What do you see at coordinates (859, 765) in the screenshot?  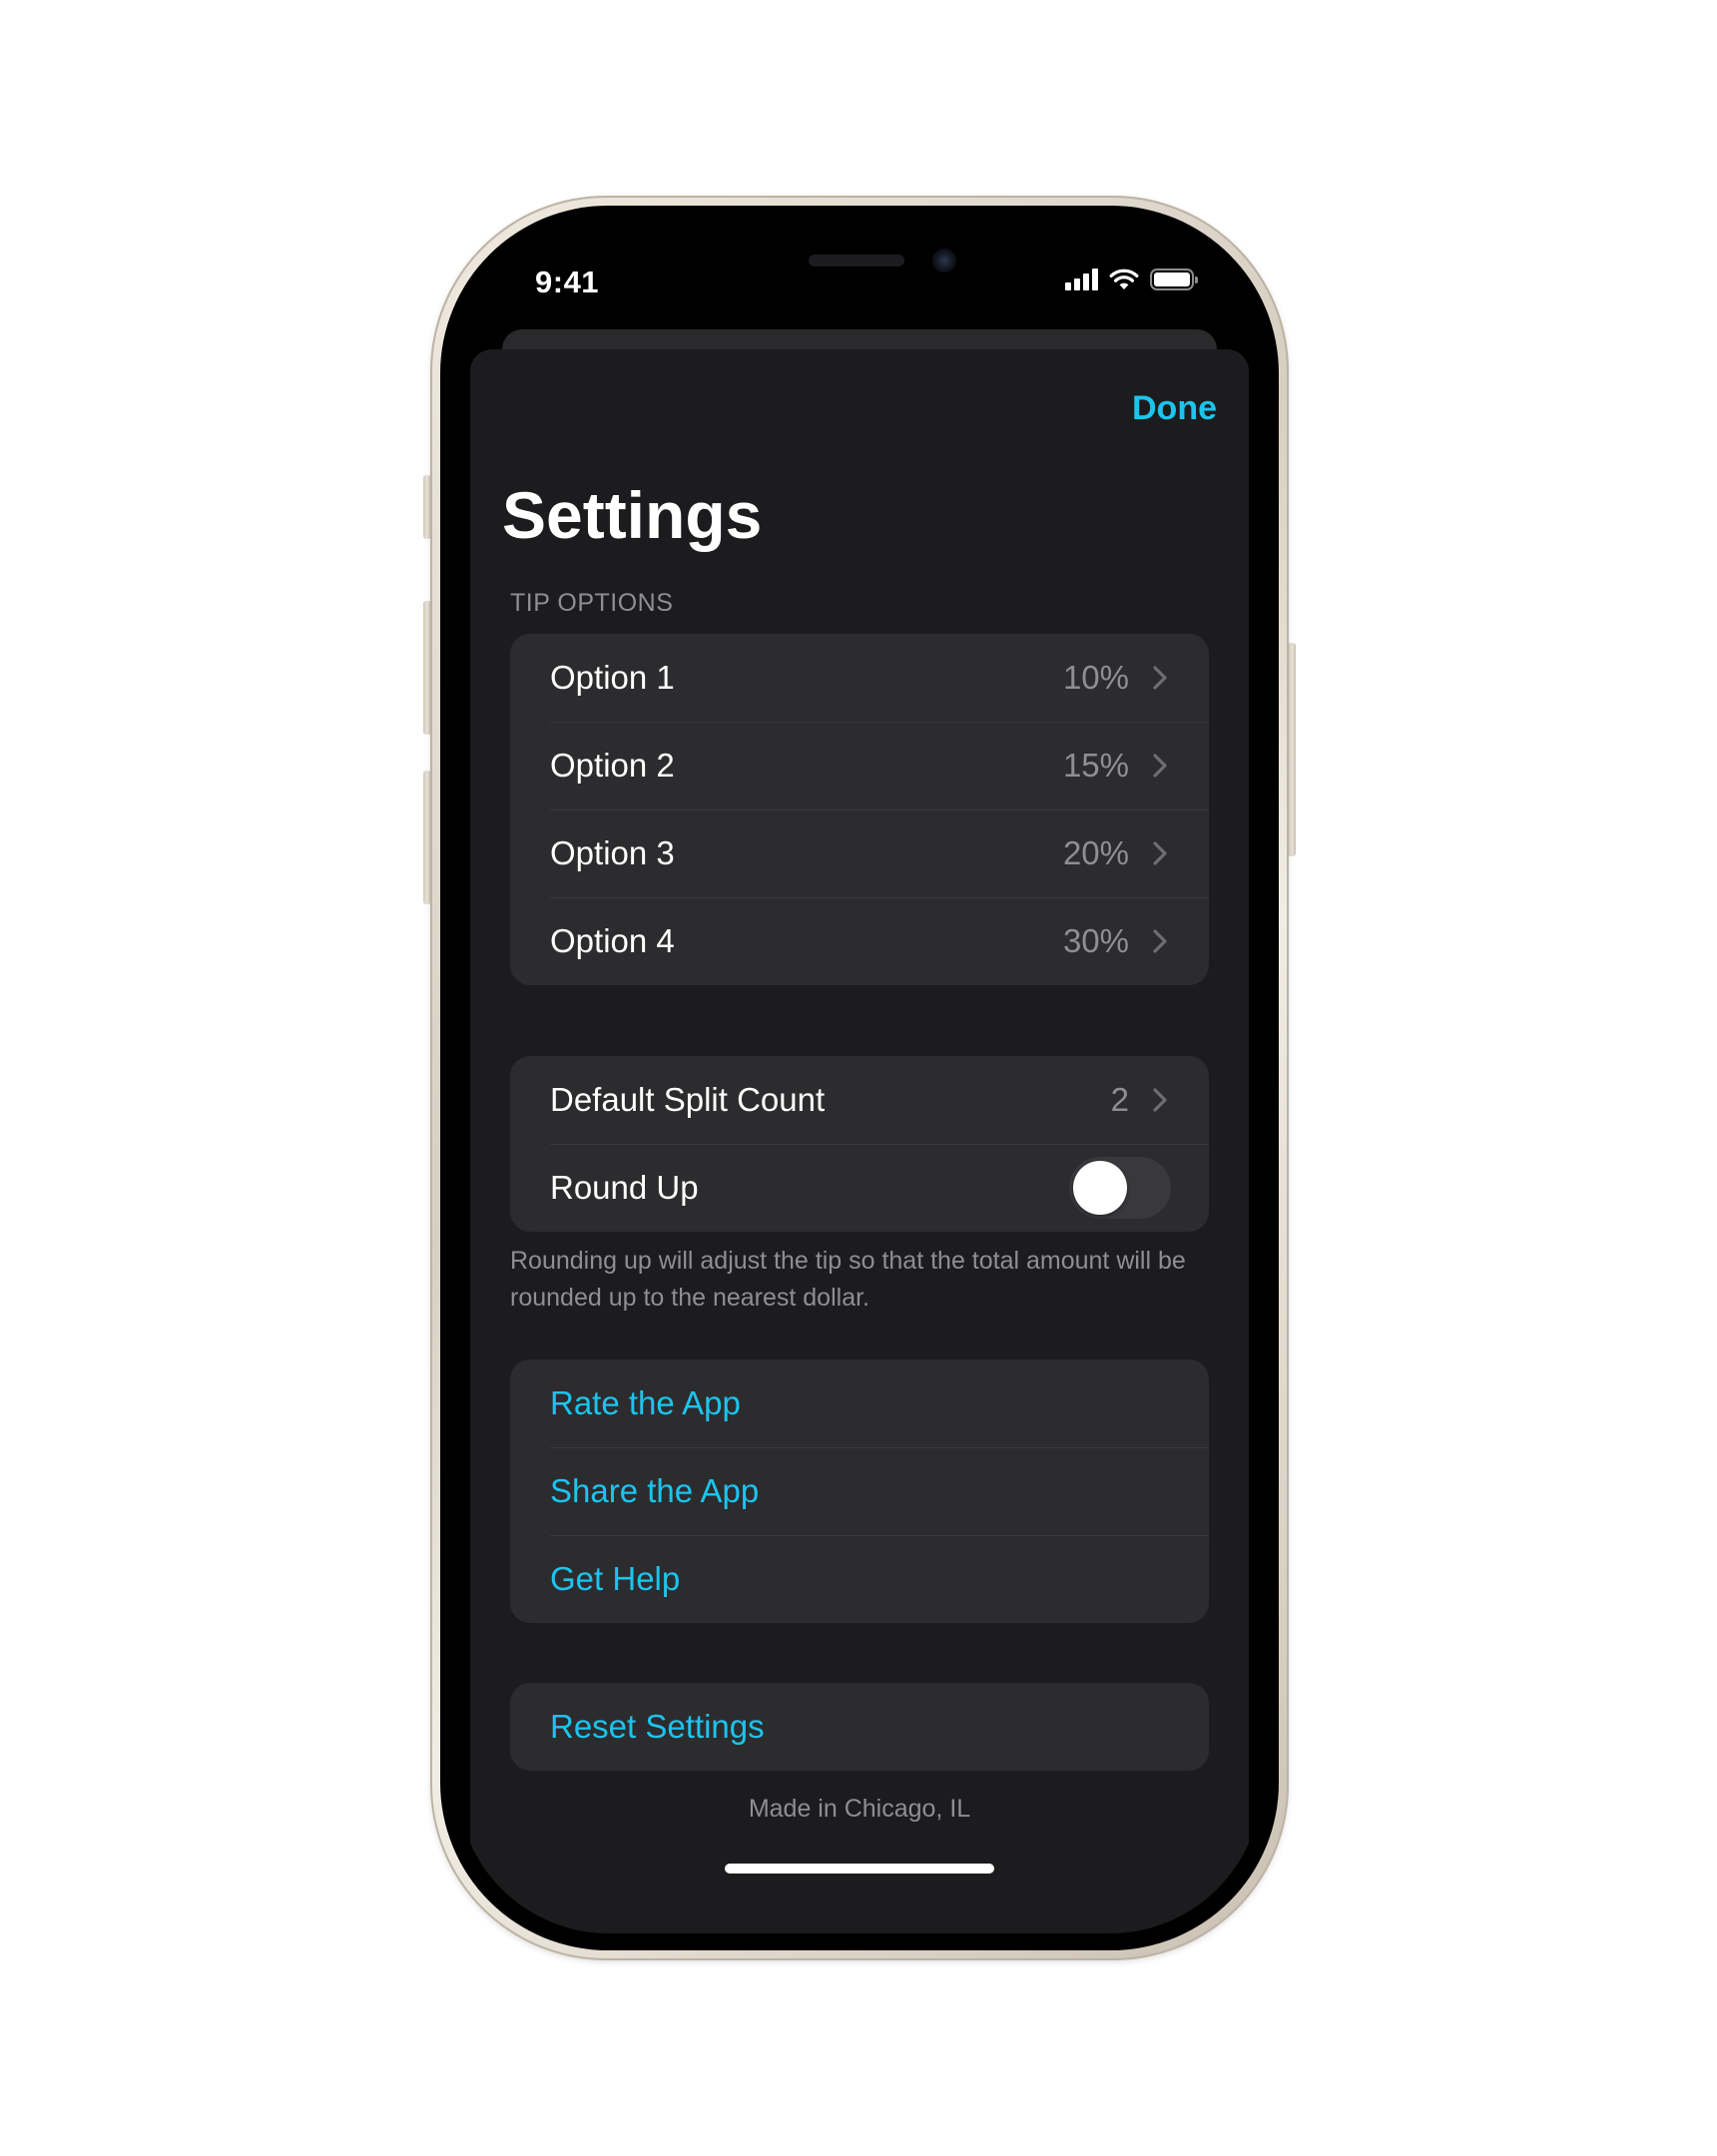 I see `tip-option-row: Option 2 15%` at bounding box center [859, 765].